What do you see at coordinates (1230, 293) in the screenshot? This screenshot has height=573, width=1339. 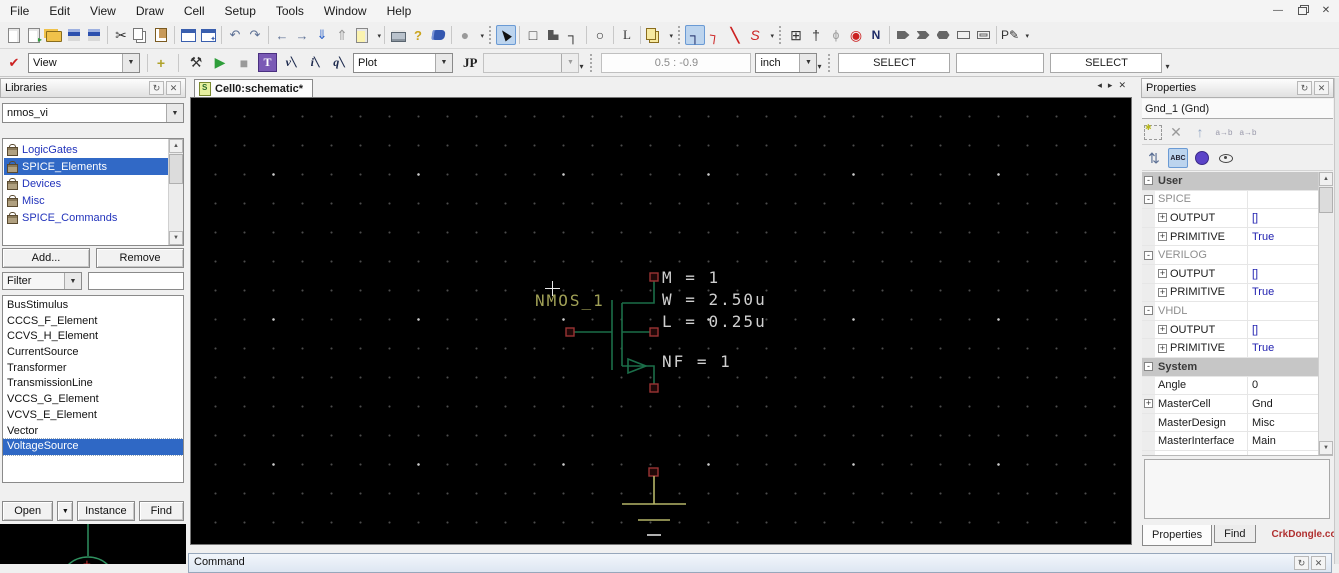 I see `prop-row-verilog-primitive: + PRIMITIVE True` at bounding box center [1230, 293].